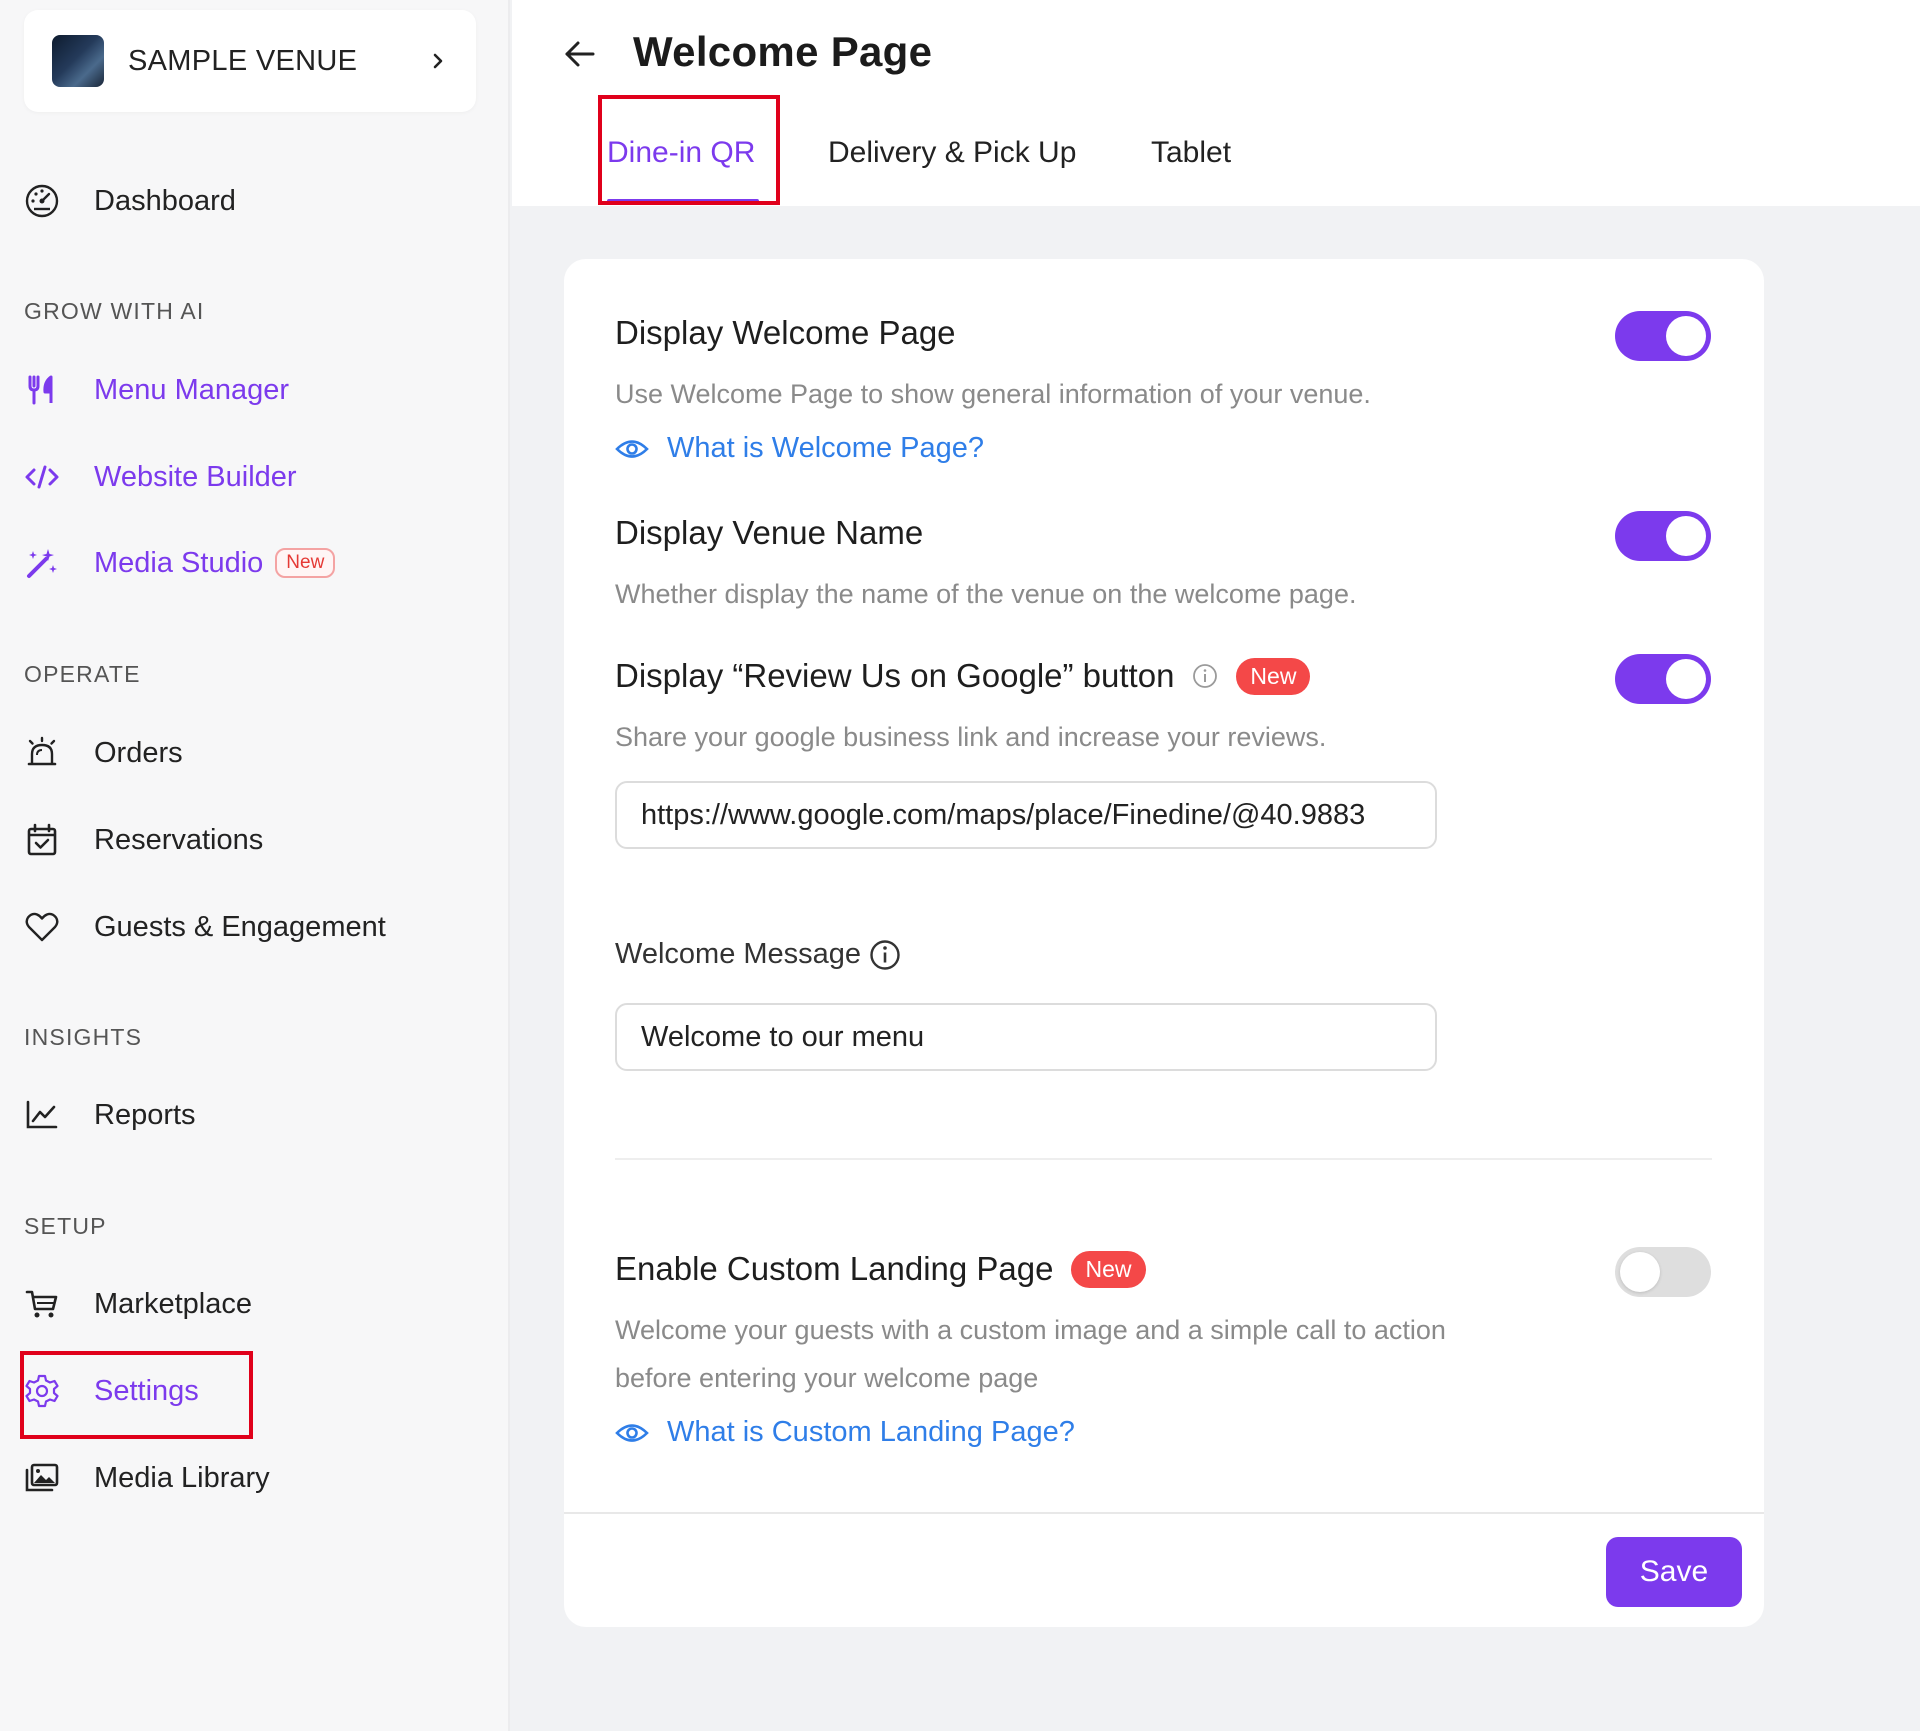 The image size is (1920, 1731). What do you see at coordinates (689, 150) in the screenshot?
I see `dine-in-tab-highlight-box` at bounding box center [689, 150].